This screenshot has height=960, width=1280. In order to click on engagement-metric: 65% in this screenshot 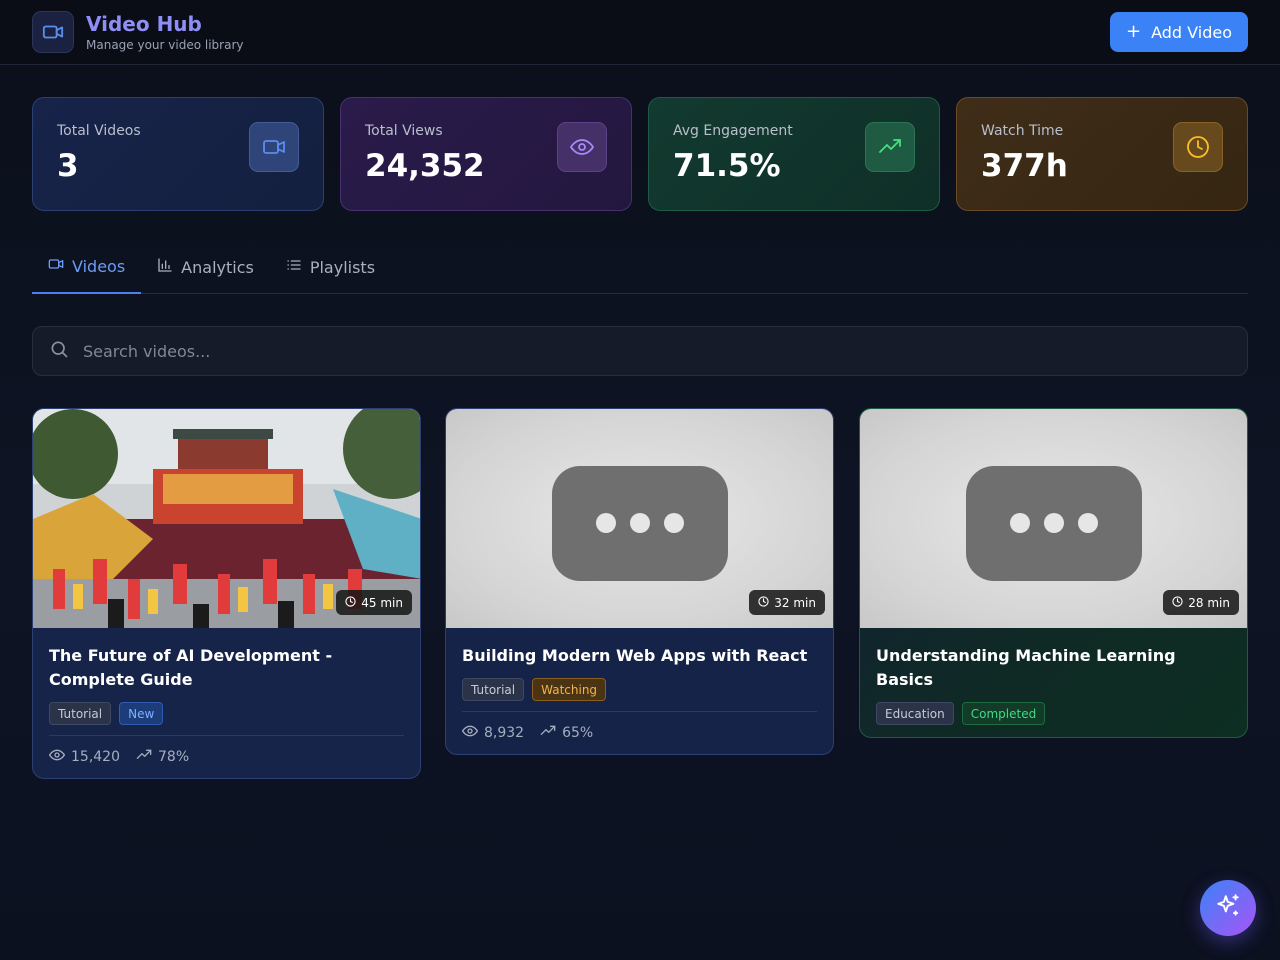, I will do `click(566, 733)`.